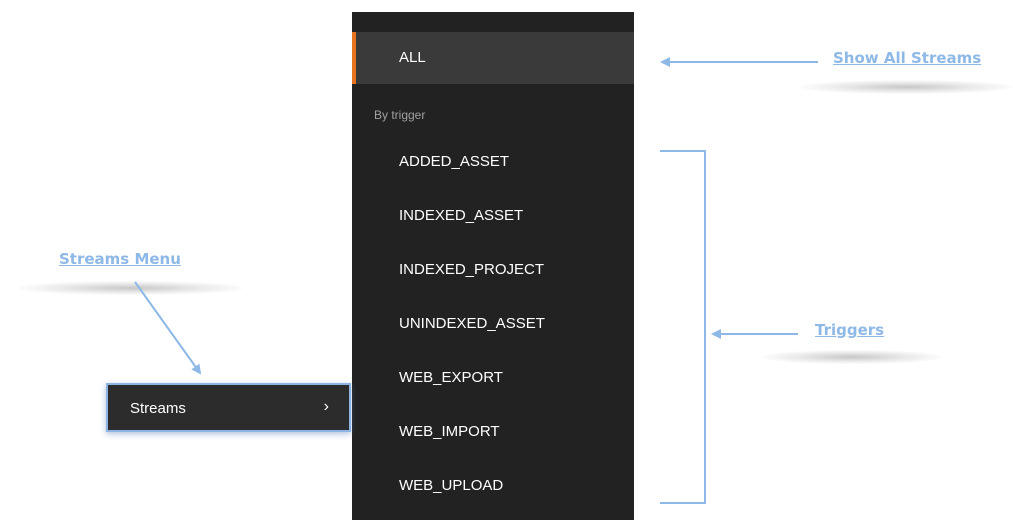 The width and height of the screenshot is (1013, 520). What do you see at coordinates (449, 431) in the screenshot?
I see `stream-item-label: WEB_IMPORT` at bounding box center [449, 431].